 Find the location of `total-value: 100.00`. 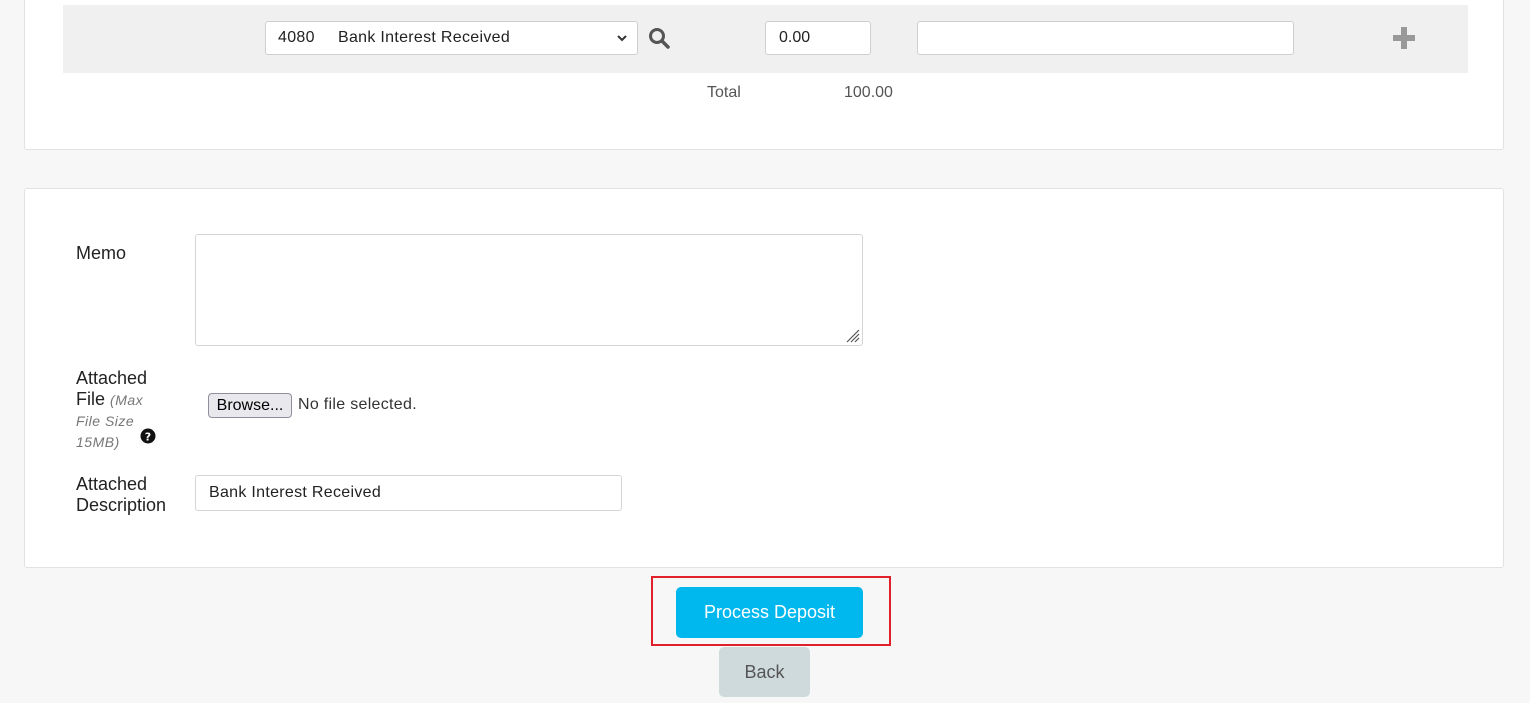

total-value: 100.00 is located at coordinates (868, 92).